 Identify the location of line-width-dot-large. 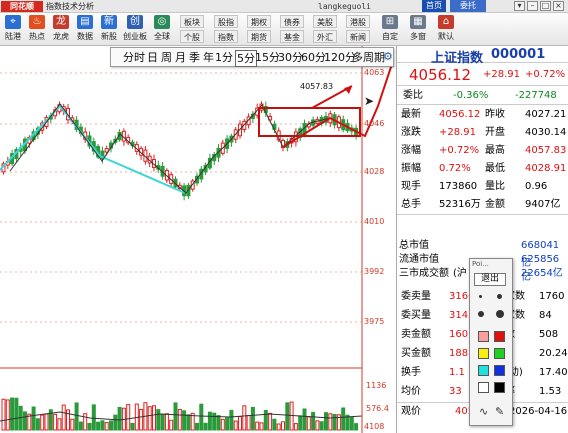
(481, 314).